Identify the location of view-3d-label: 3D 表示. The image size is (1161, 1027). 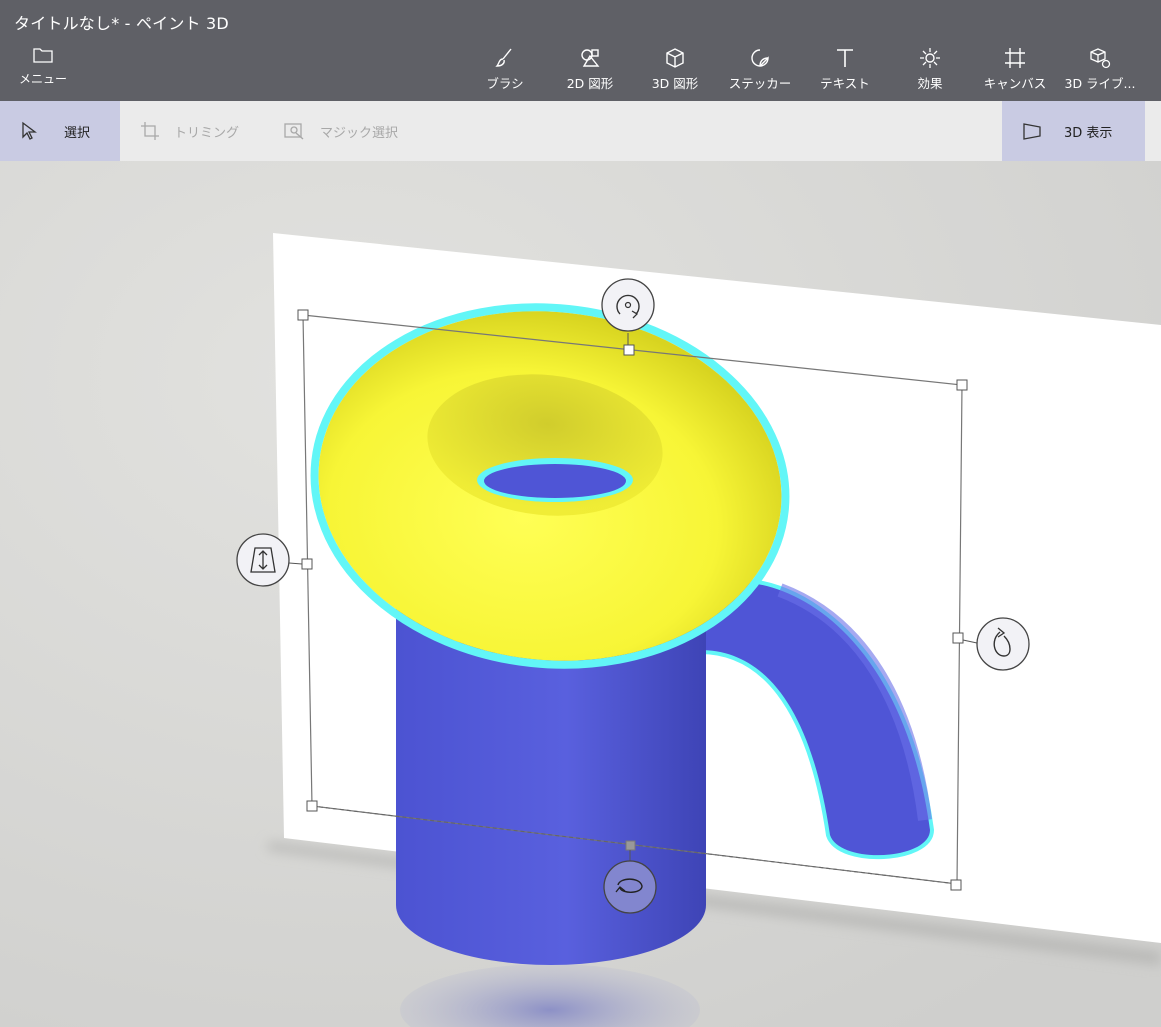
(1088, 133).